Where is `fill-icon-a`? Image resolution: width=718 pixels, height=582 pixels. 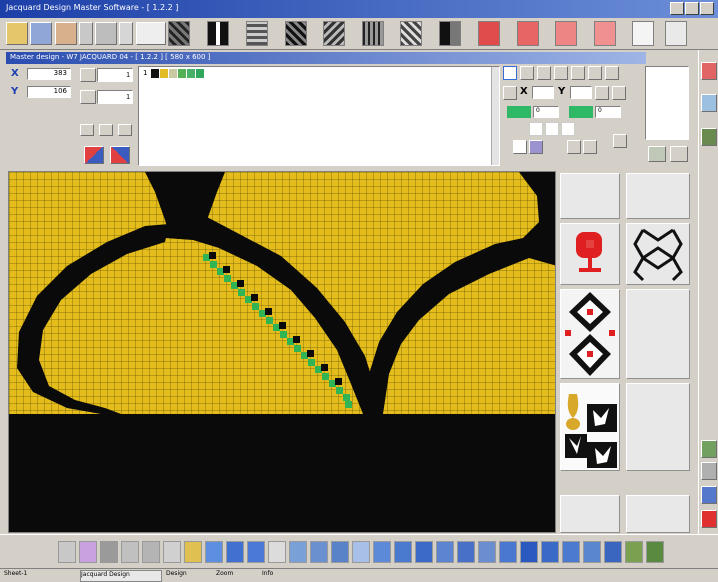
fill-icon-a is located at coordinates (520, 147).